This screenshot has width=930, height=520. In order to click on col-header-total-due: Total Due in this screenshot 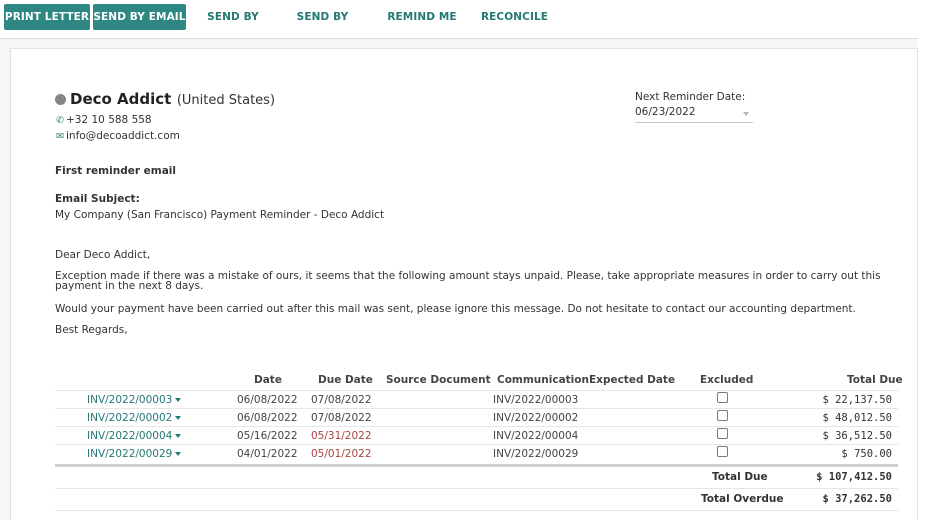, I will do `click(875, 380)`.